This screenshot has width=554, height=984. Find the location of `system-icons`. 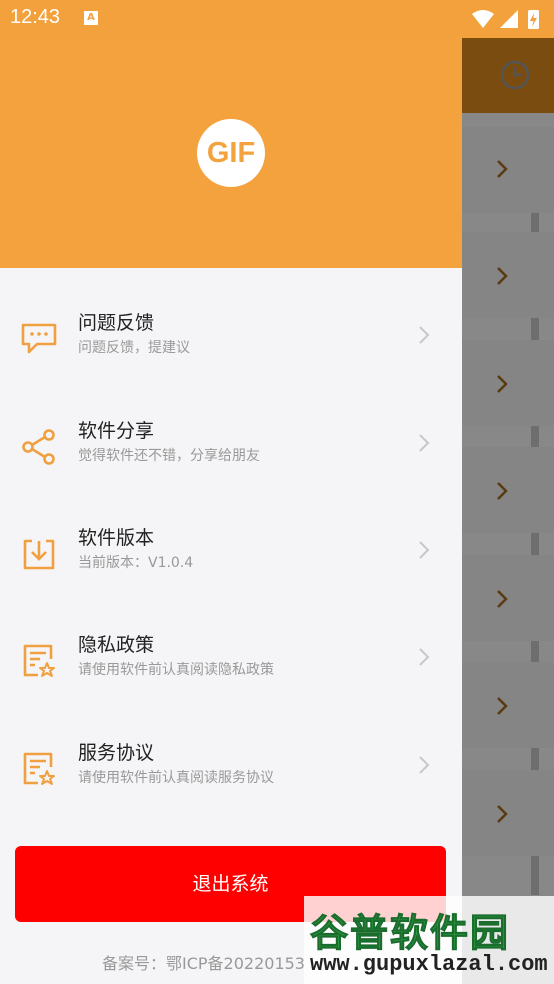

system-icons is located at coordinates (505, 19).